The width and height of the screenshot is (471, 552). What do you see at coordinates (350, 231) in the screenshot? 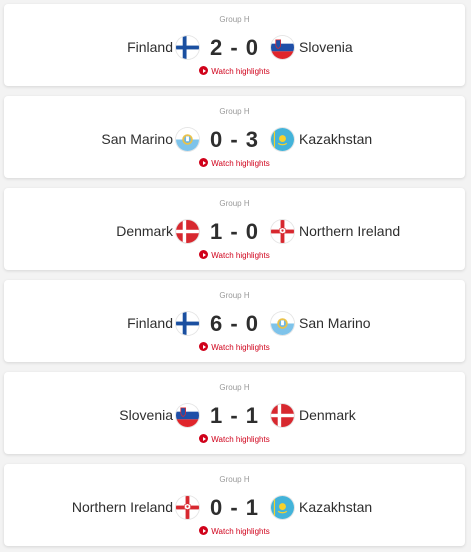
I see `away-team-name: Northern Ireland` at bounding box center [350, 231].